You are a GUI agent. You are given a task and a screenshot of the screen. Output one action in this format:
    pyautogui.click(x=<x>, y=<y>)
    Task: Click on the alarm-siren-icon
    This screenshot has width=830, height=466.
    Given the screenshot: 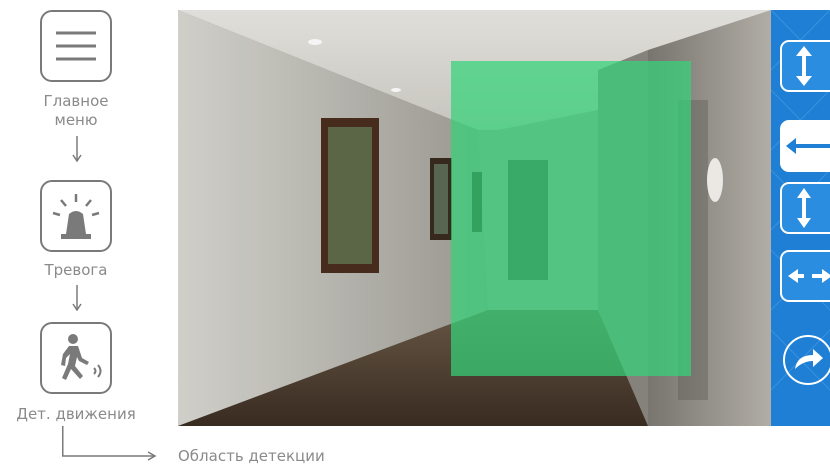 What is the action you would take?
    pyautogui.click(x=76, y=216)
    